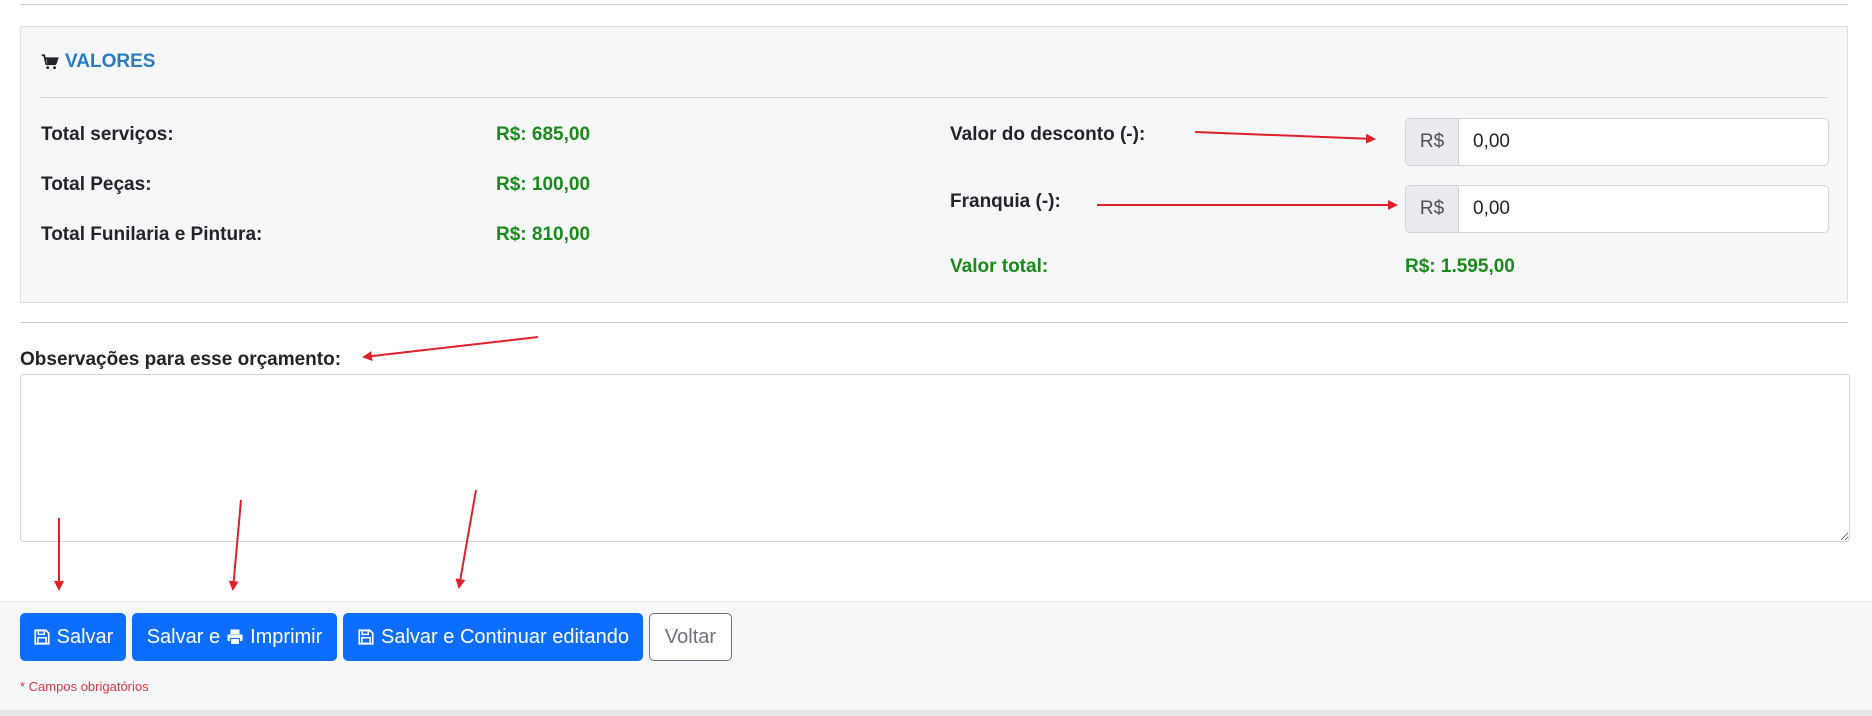  Describe the element at coordinates (1460, 266) in the screenshot. I see `total-value: R$: 1.595,00` at that location.